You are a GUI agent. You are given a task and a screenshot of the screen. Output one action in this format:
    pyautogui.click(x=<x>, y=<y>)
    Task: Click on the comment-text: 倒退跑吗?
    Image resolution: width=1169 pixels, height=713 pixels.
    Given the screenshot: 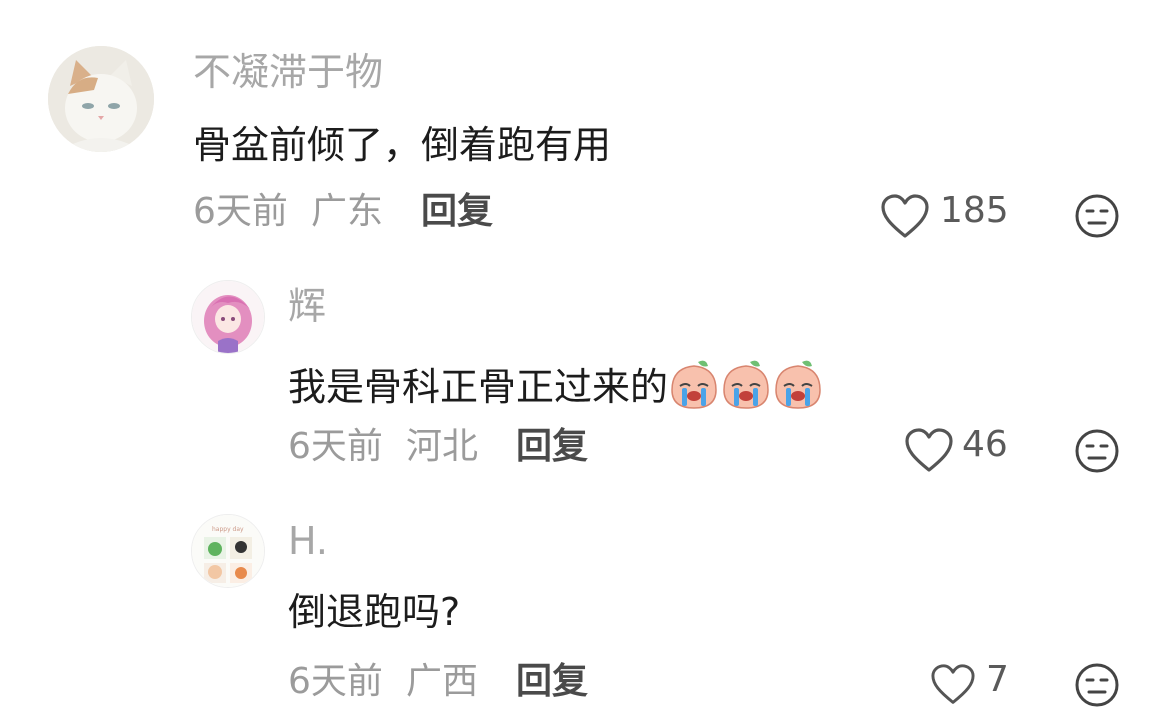 What is the action you would take?
    pyautogui.click(x=374, y=612)
    